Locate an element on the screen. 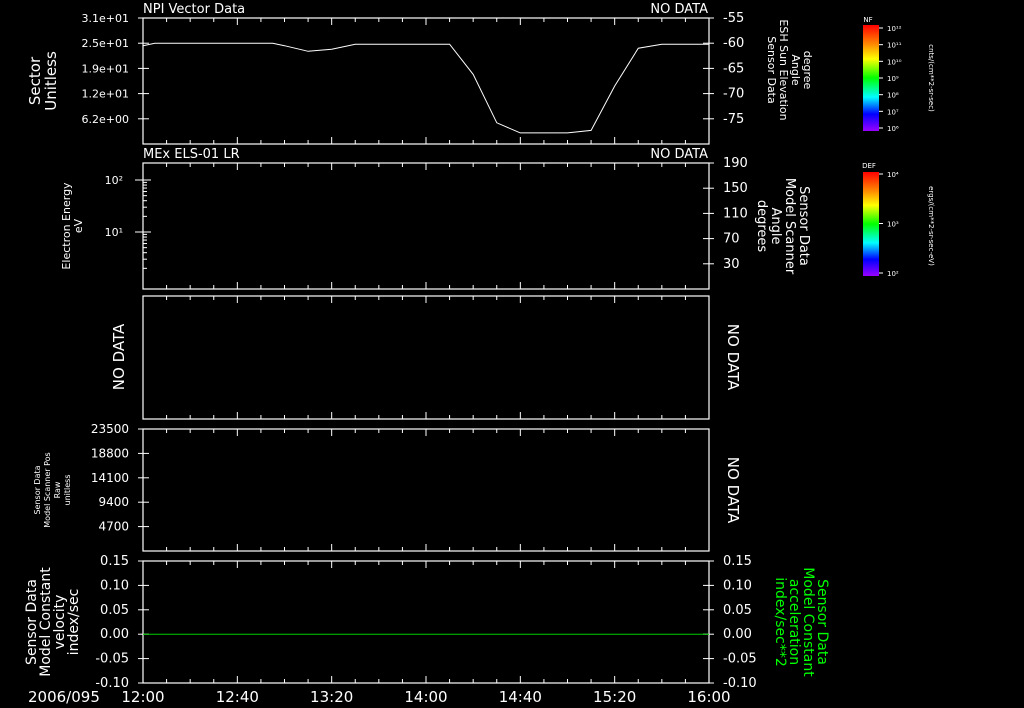 Image resolution: width=1024 pixels, height=708 pixels. panel-3-right-status: NO DATA is located at coordinates (733, 357).